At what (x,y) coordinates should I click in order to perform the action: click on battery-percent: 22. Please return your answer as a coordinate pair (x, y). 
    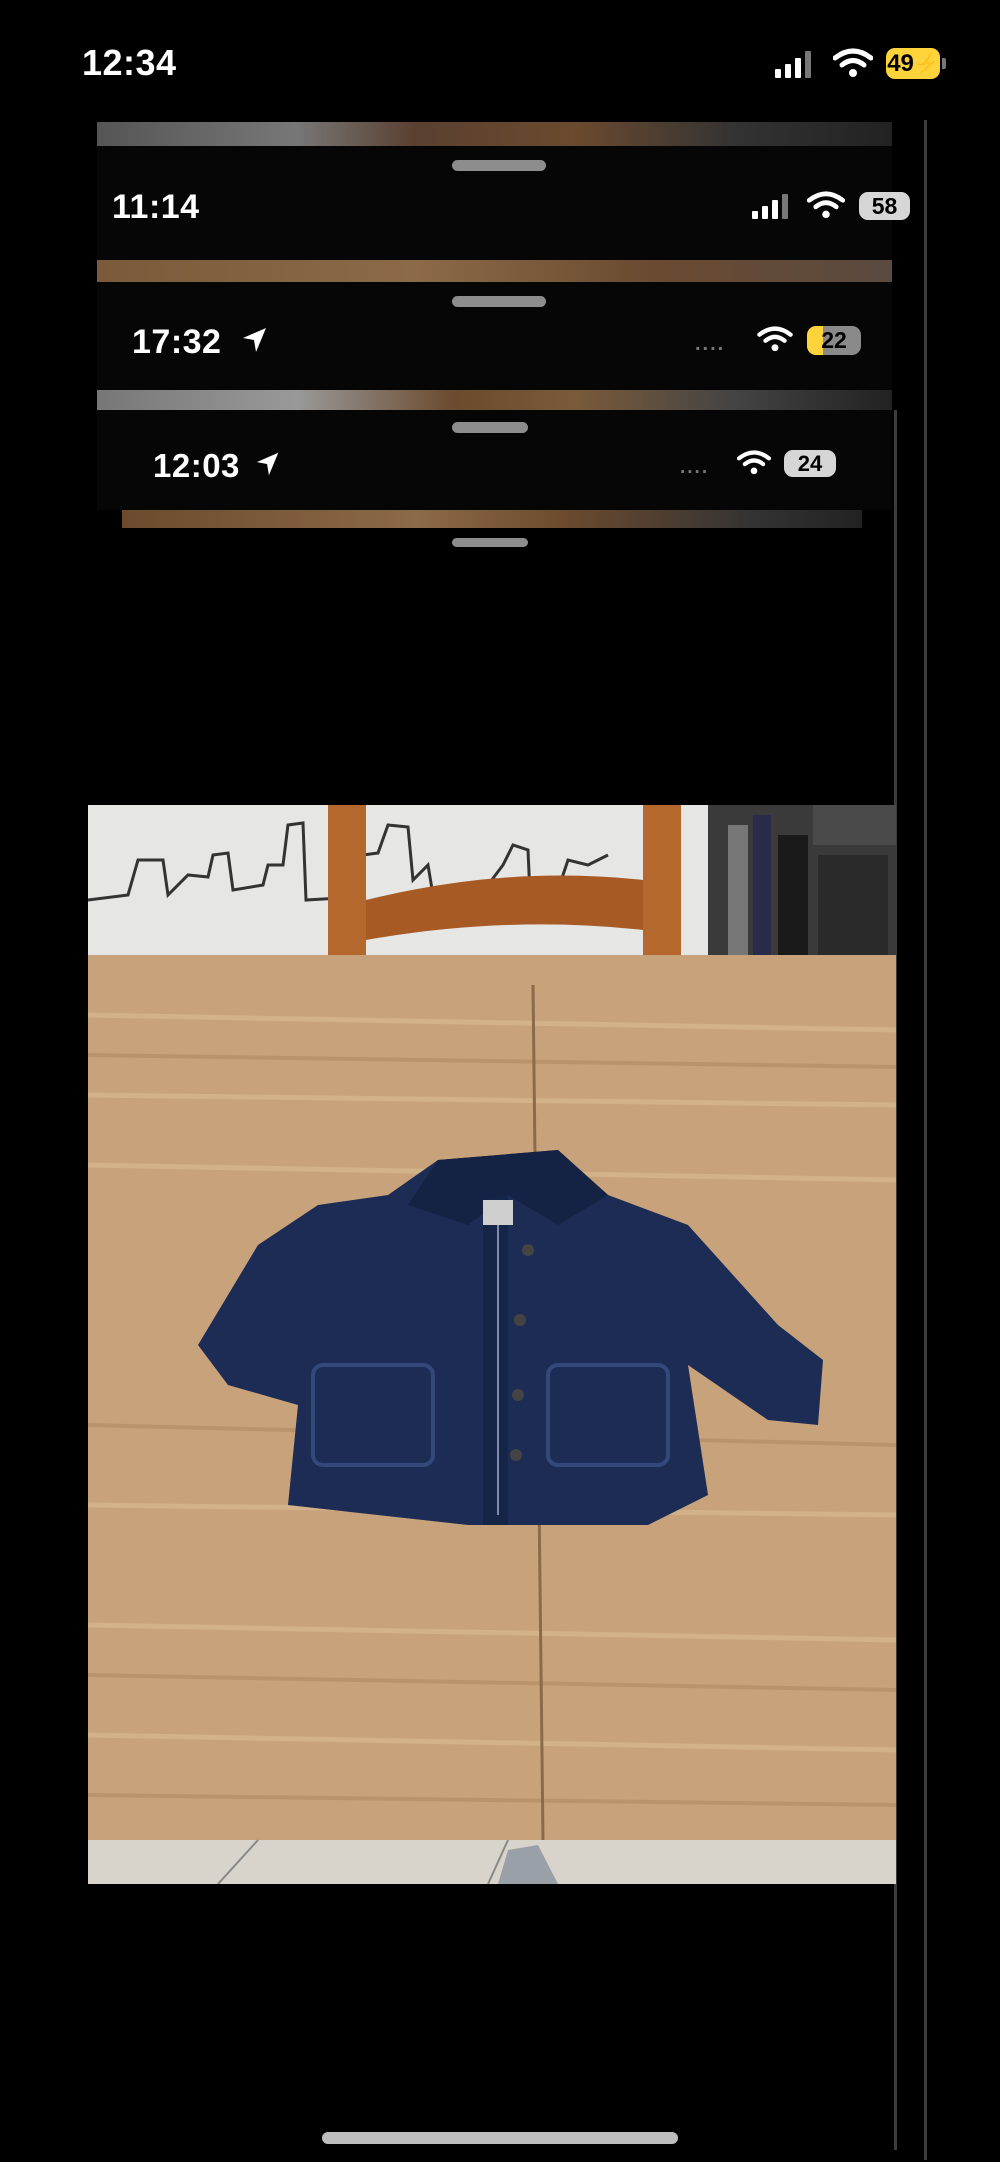
    Looking at the image, I should click on (834, 340).